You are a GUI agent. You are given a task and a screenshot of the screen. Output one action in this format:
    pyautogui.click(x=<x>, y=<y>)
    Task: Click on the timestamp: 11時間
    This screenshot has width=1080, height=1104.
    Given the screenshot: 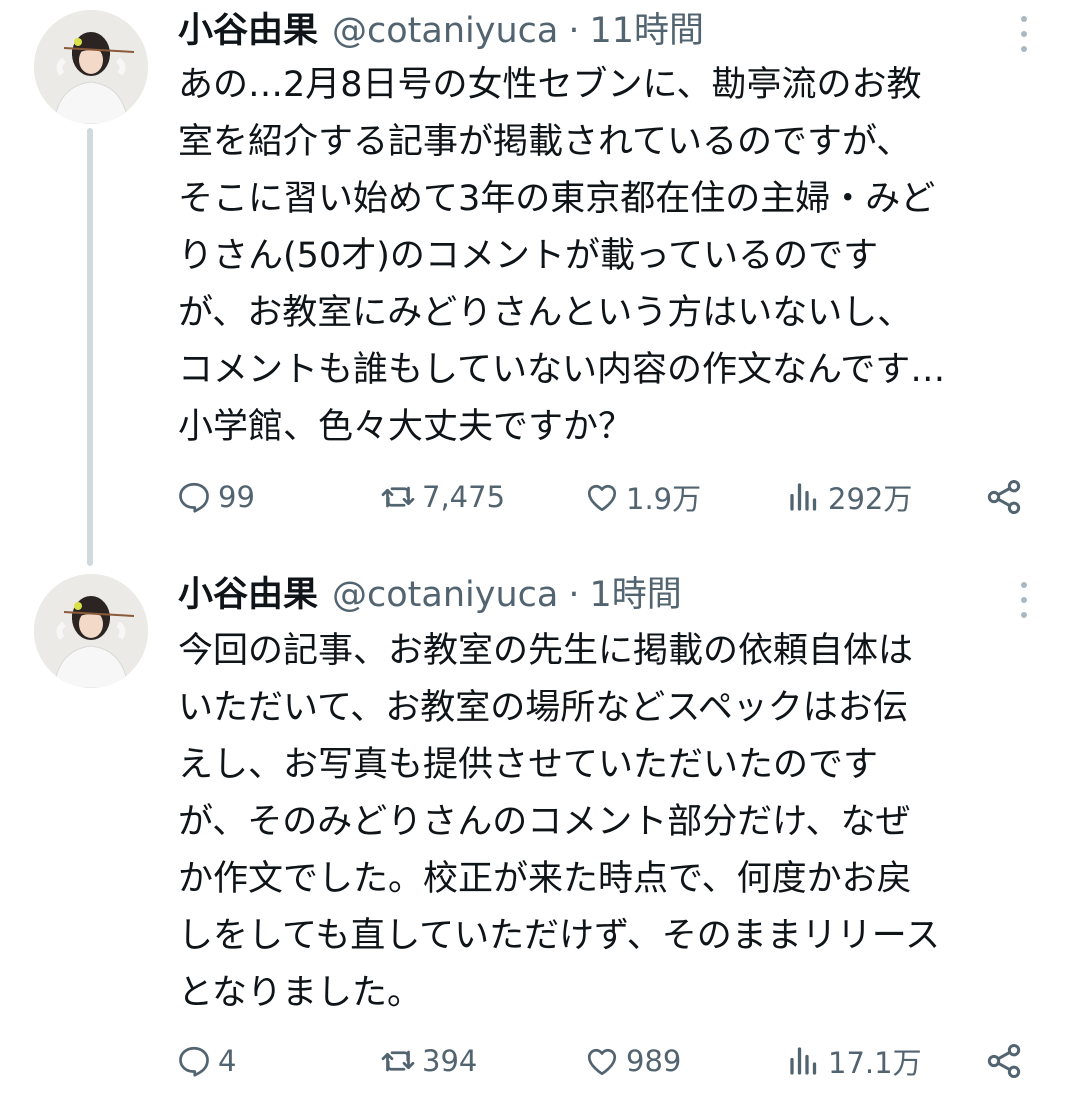 What is the action you would take?
    pyautogui.click(x=646, y=31)
    